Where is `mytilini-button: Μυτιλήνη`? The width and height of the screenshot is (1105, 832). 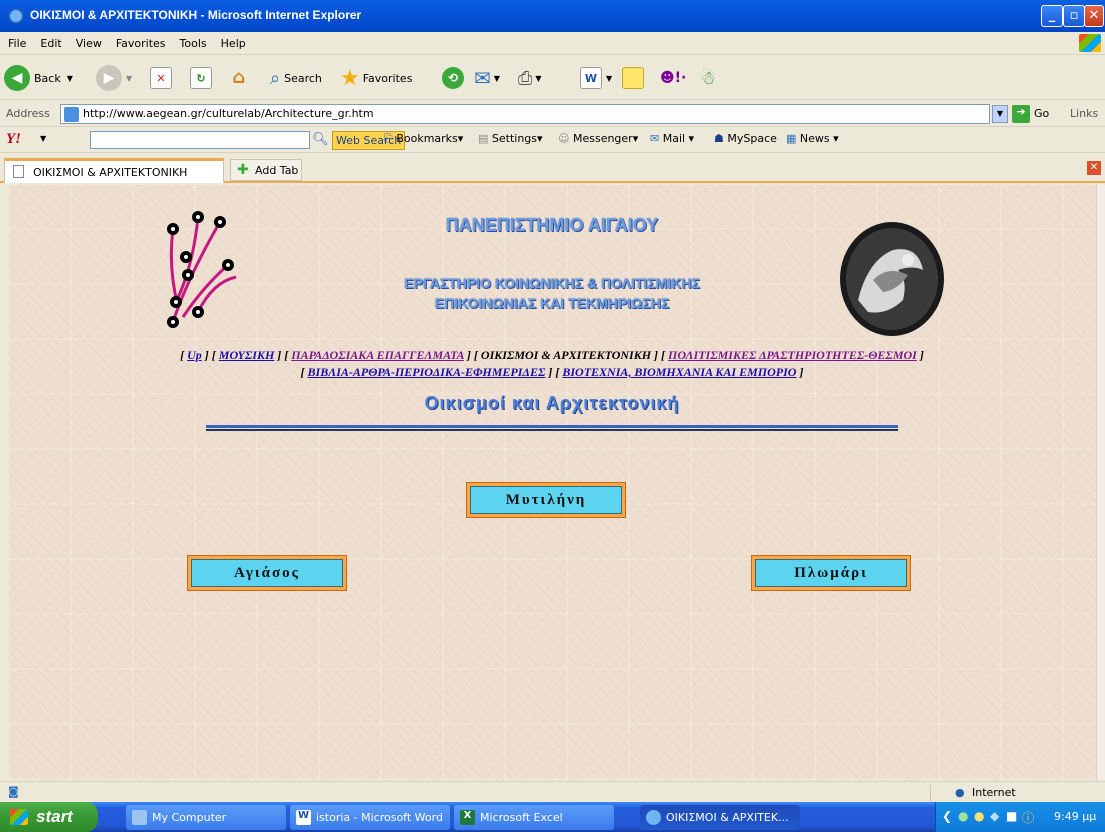 mytilini-button: Μυτιλήνη is located at coordinates (546, 500).